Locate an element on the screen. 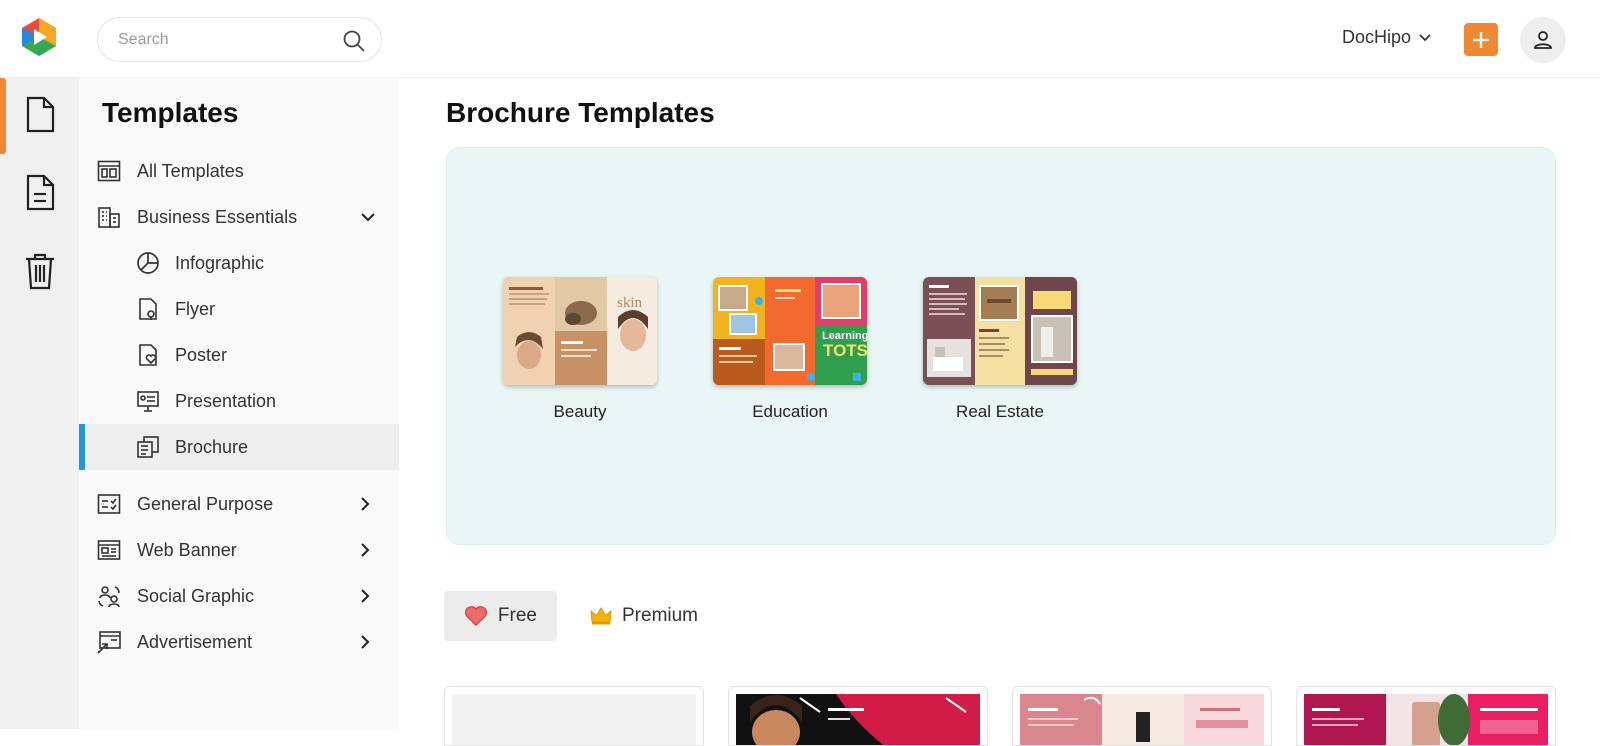 The image size is (1600, 746). tab-free: Free is located at coordinates (500, 616).